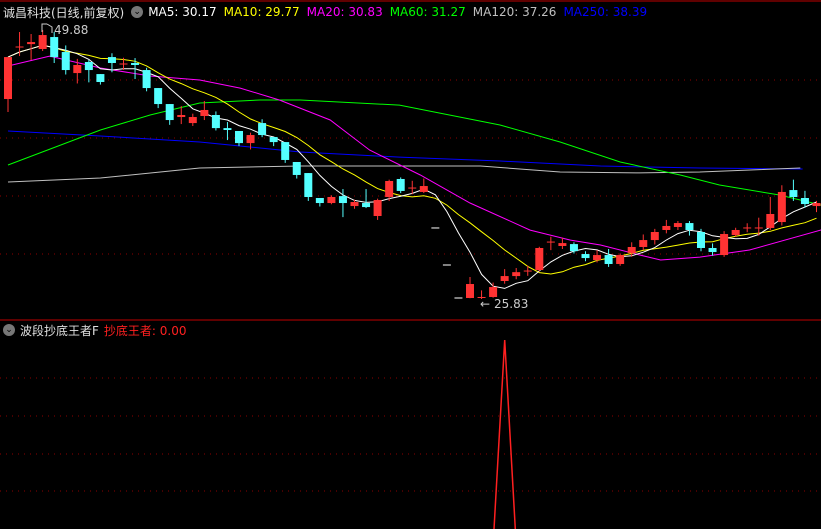 Image resolution: width=821 pixels, height=529 pixels. I want to click on indicator-series-line, so click(505, 434).